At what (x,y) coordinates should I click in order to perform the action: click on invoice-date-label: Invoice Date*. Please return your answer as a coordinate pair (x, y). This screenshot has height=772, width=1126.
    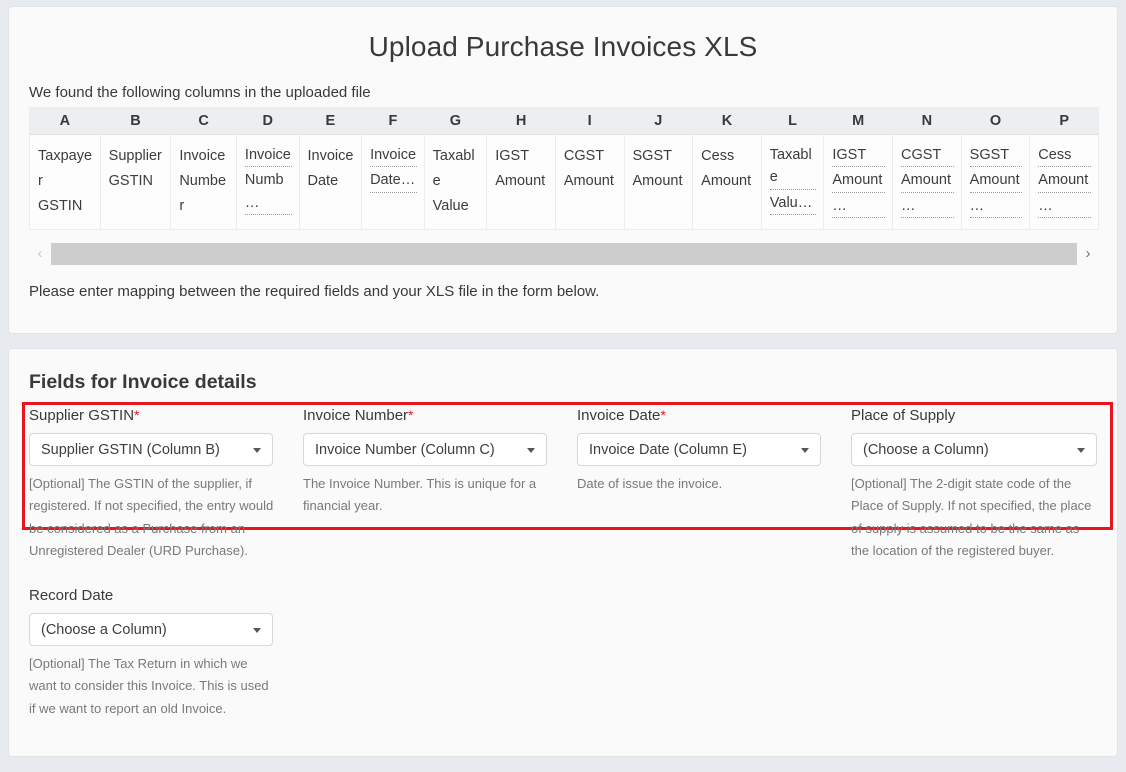
    Looking at the image, I should click on (621, 415).